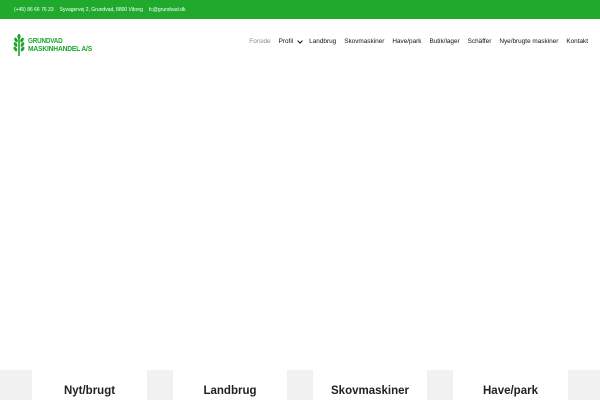 This screenshot has width=600, height=400. Describe the element at coordinates (19, 45) in the screenshot. I see `wheat-icon` at that location.